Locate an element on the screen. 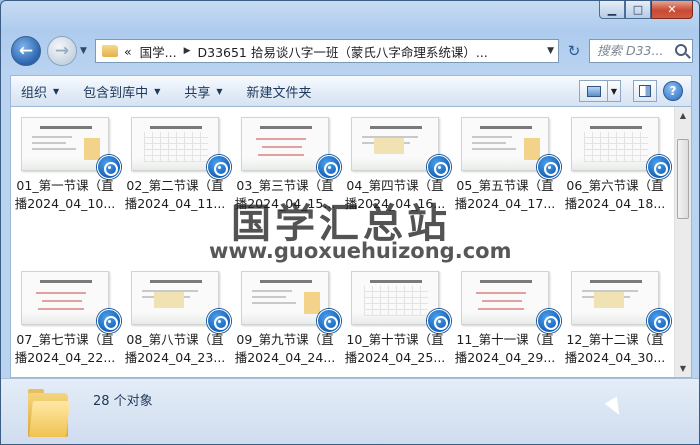  new-folder-button: 新建文件夹 is located at coordinates (279, 91).